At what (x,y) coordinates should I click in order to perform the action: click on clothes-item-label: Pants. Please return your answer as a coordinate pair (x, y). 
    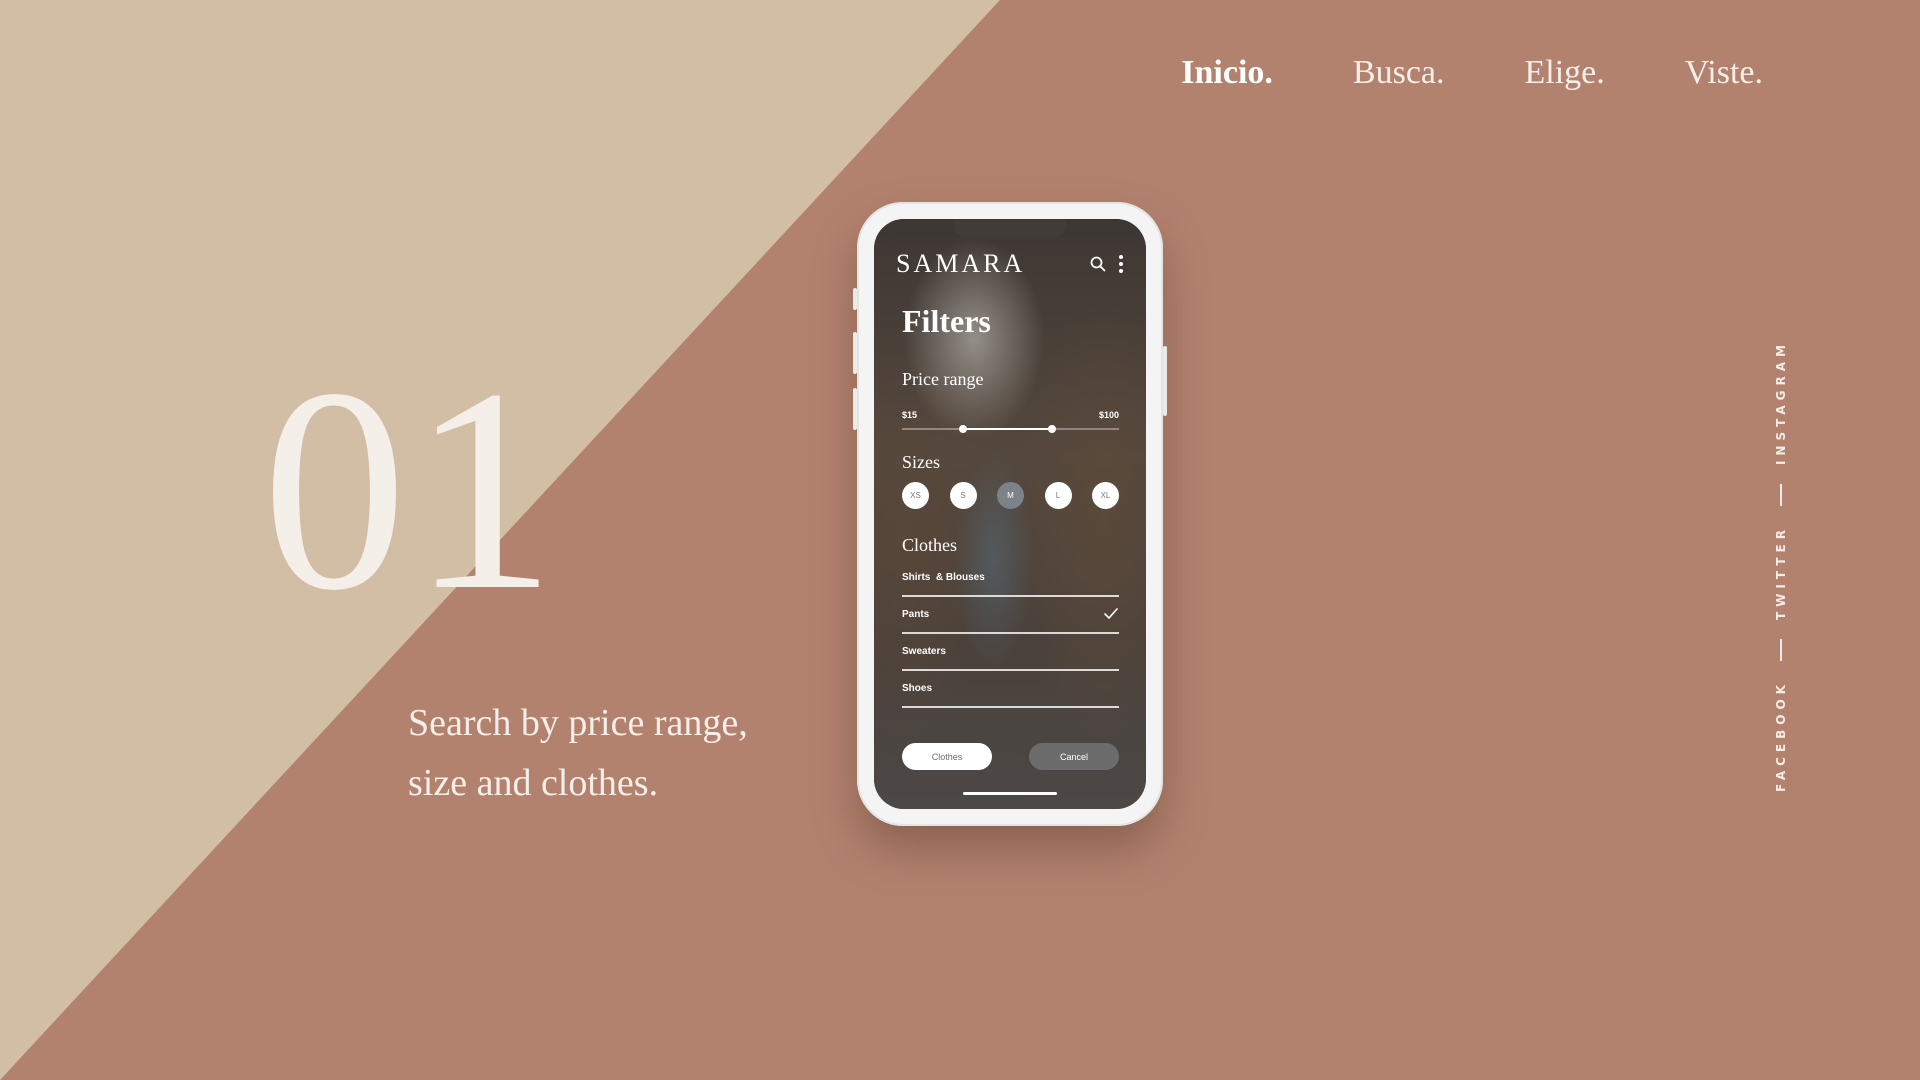
    Looking at the image, I should click on (916, 614).